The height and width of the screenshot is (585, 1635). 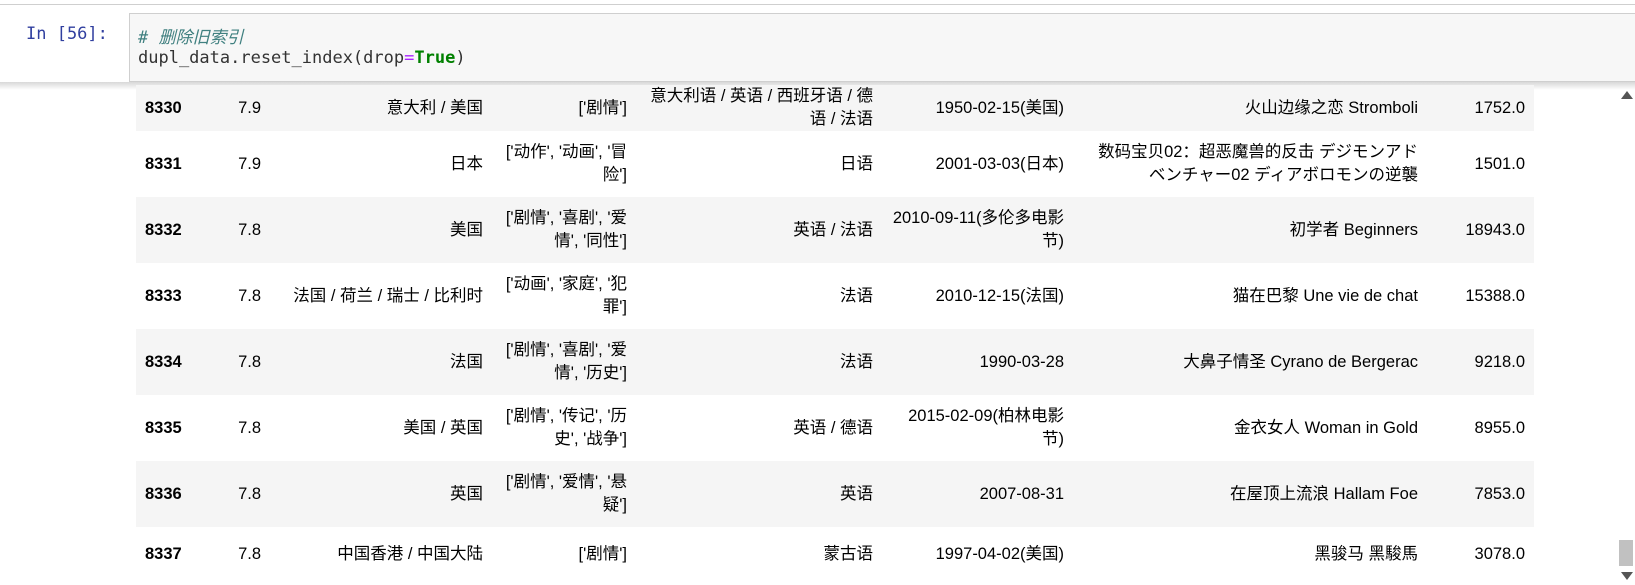 I want to click on cell-region: 法国, so click(x=466, y=361).